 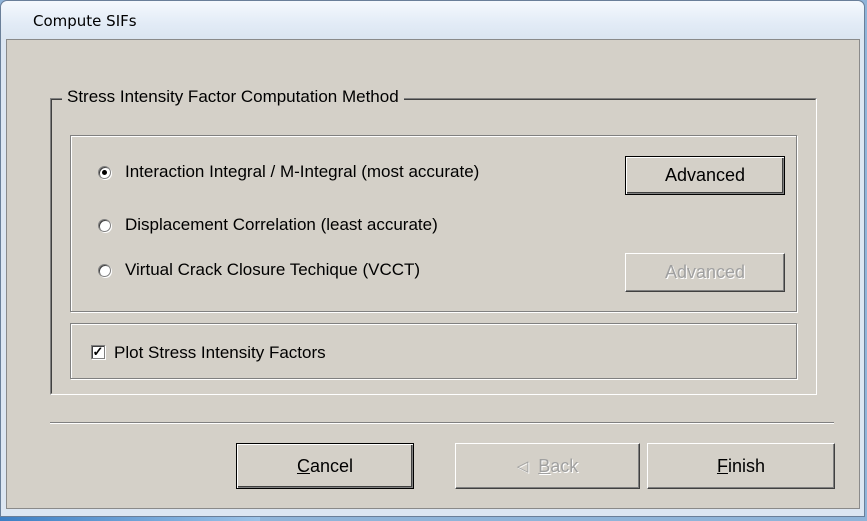 I want to click on radio-interaction-integral, so click(x=104, y=172).